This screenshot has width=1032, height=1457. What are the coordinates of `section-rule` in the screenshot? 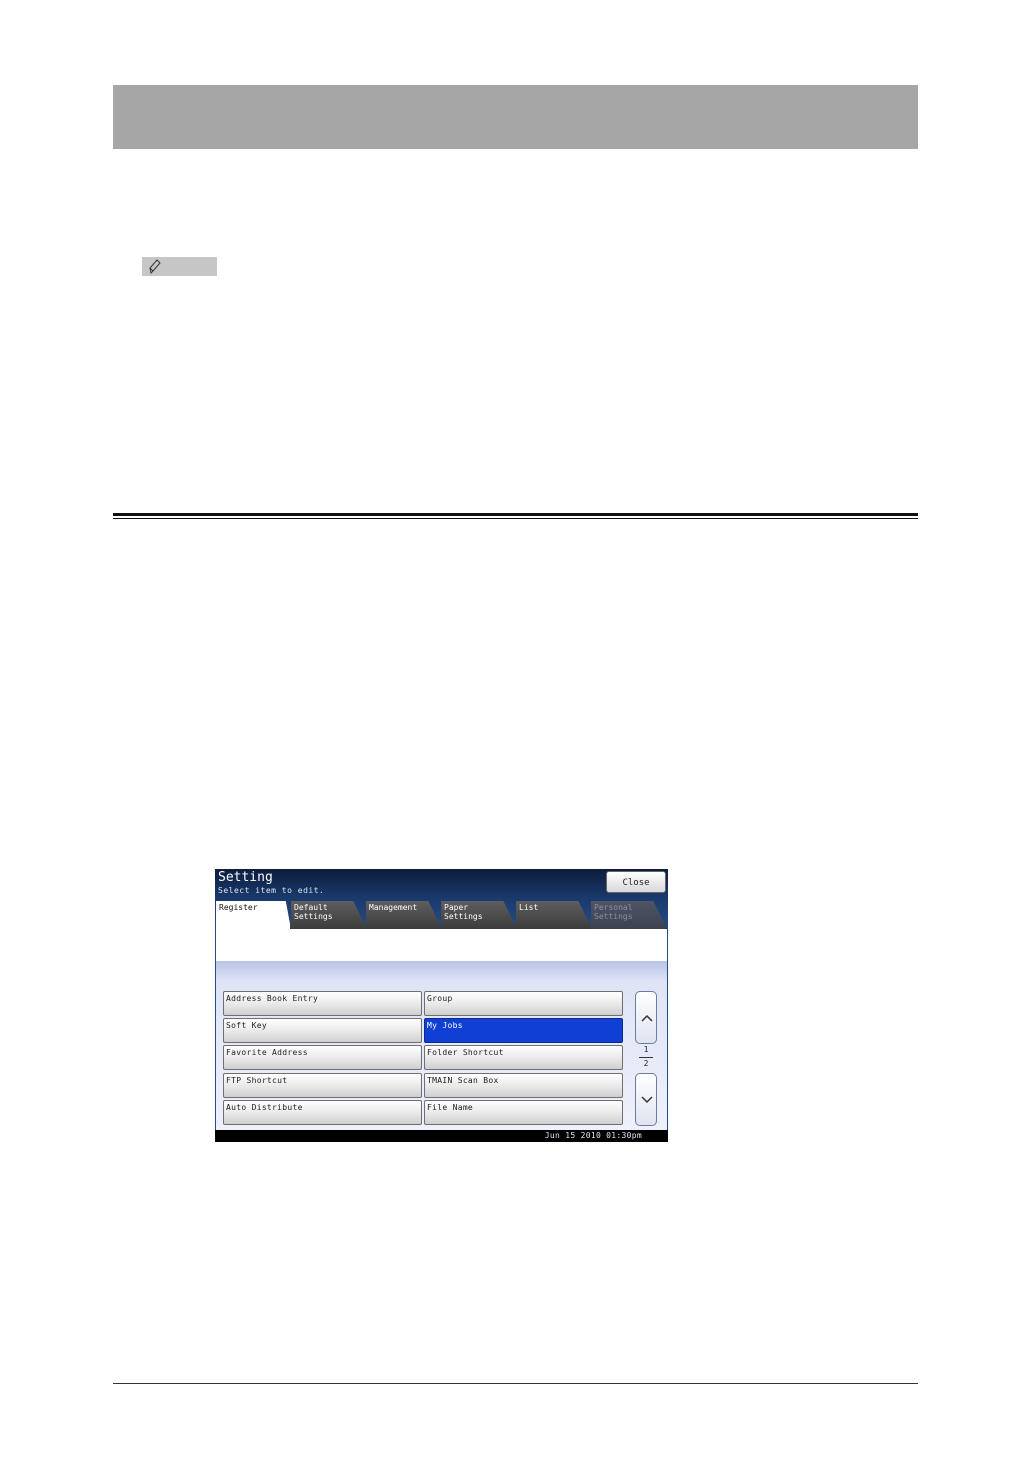 It's located at (515, 514).